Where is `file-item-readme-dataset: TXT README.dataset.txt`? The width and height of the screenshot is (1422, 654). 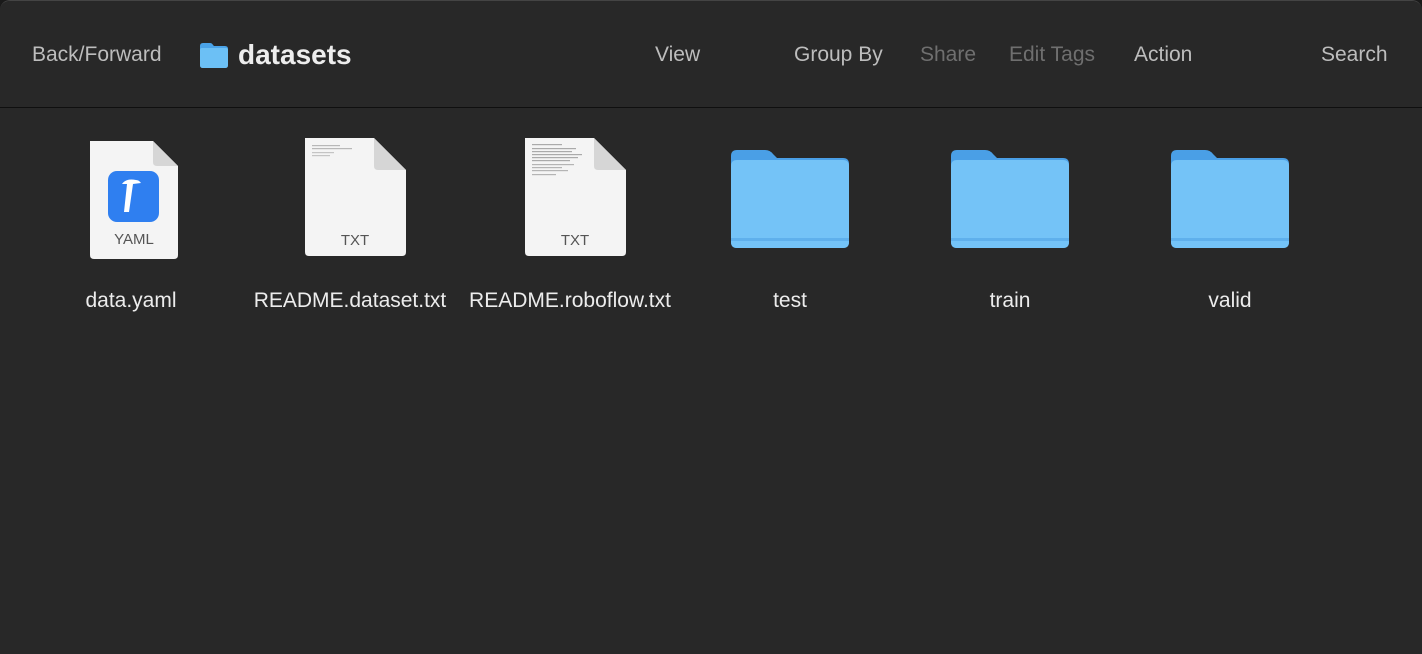 file-item-readme-dataset: TXT README.dataset.txt is located at coordinates (350, 227).